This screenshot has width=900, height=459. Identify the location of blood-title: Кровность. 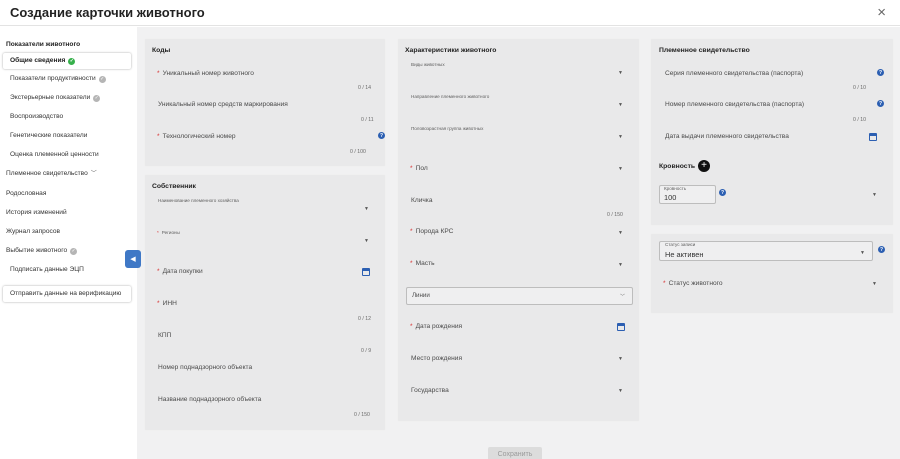
(677, 166).